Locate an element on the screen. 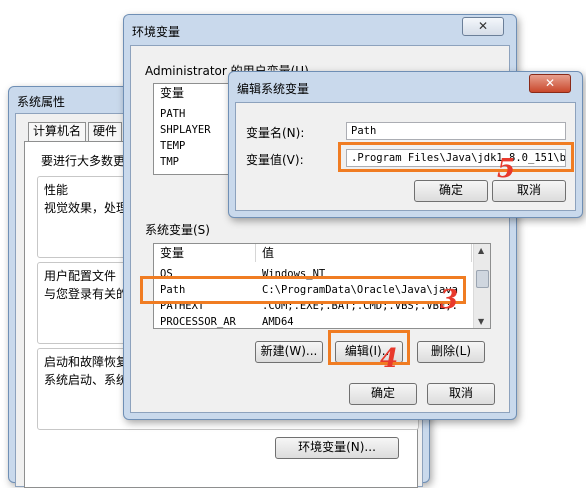  system-vars-col-val: 值 is located at coordinates (364, 253).